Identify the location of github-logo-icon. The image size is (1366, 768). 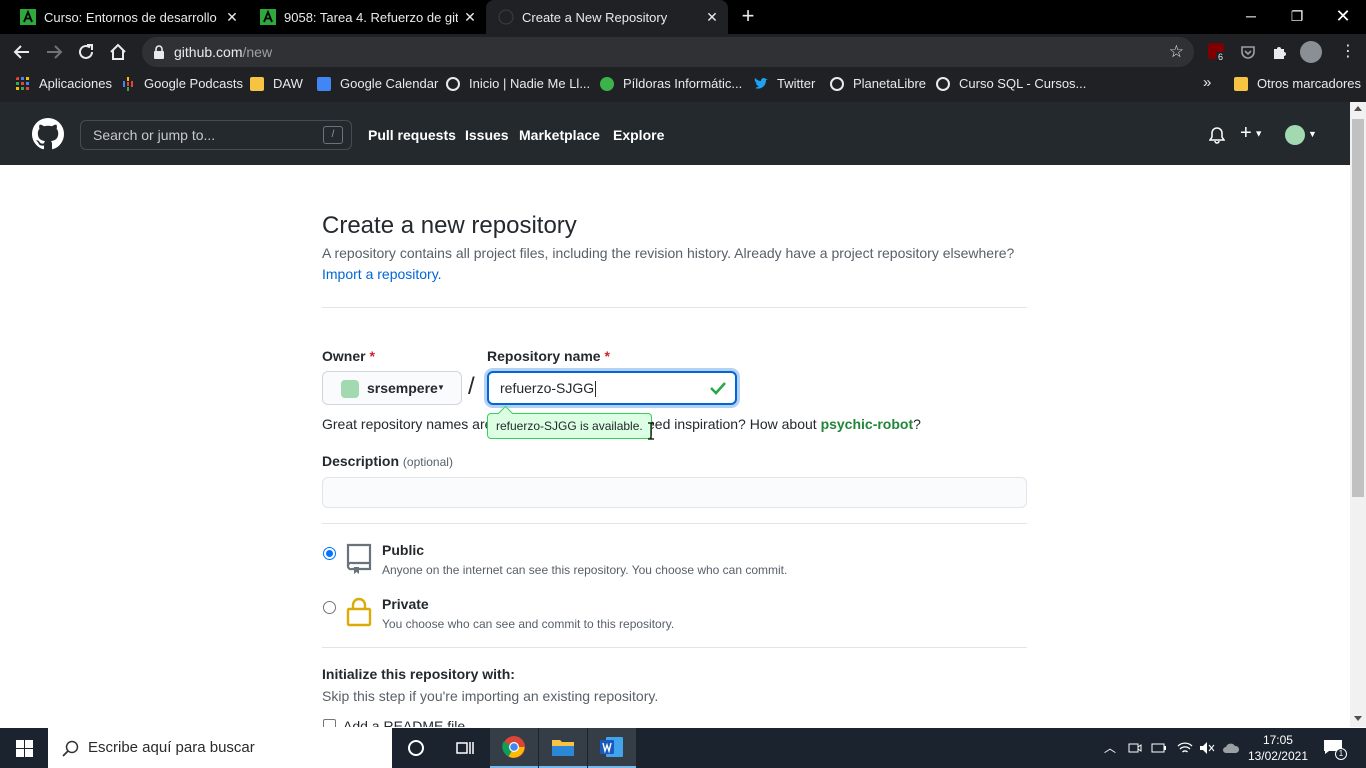
(48, 134).